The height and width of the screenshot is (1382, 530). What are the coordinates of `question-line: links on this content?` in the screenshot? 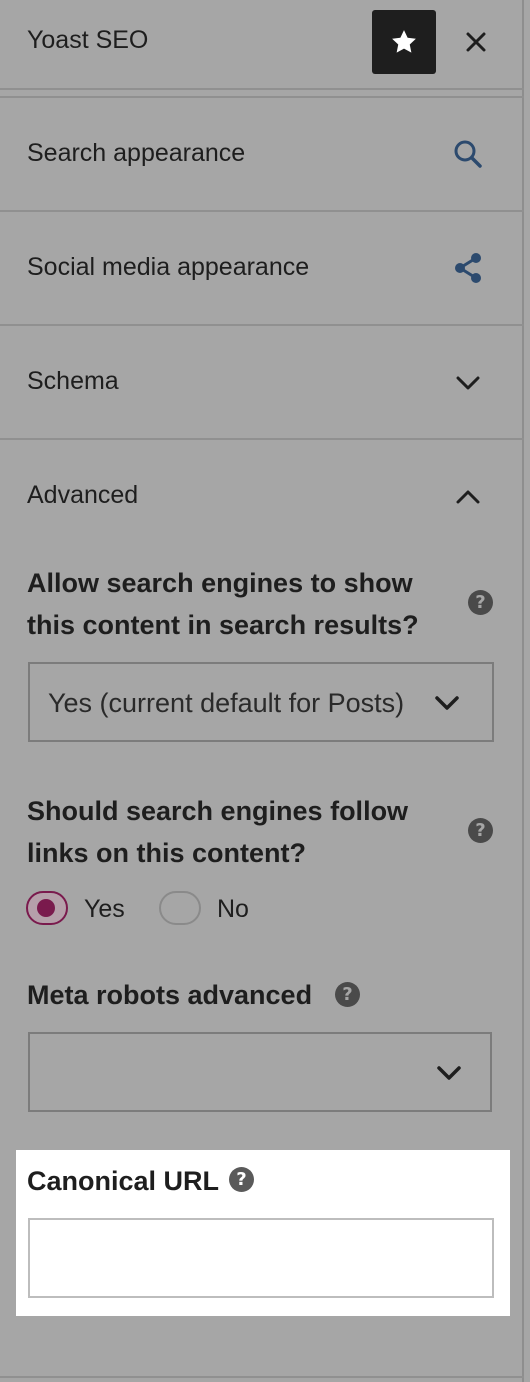 It's located at (167, 853).